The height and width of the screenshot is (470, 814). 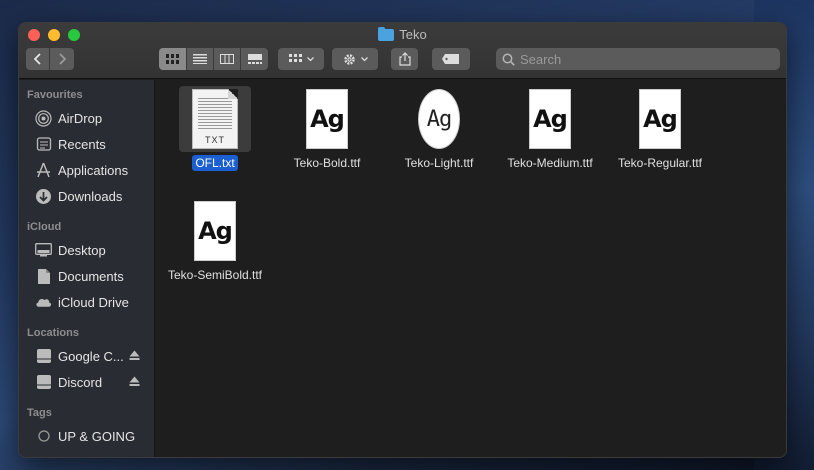 I want to click on view-mode-buttons, so click(x=213, y=59).